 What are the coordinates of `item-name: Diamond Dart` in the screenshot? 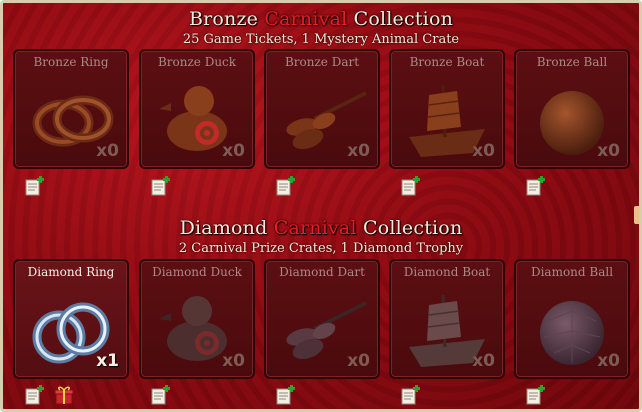 It's located at (322, 272).